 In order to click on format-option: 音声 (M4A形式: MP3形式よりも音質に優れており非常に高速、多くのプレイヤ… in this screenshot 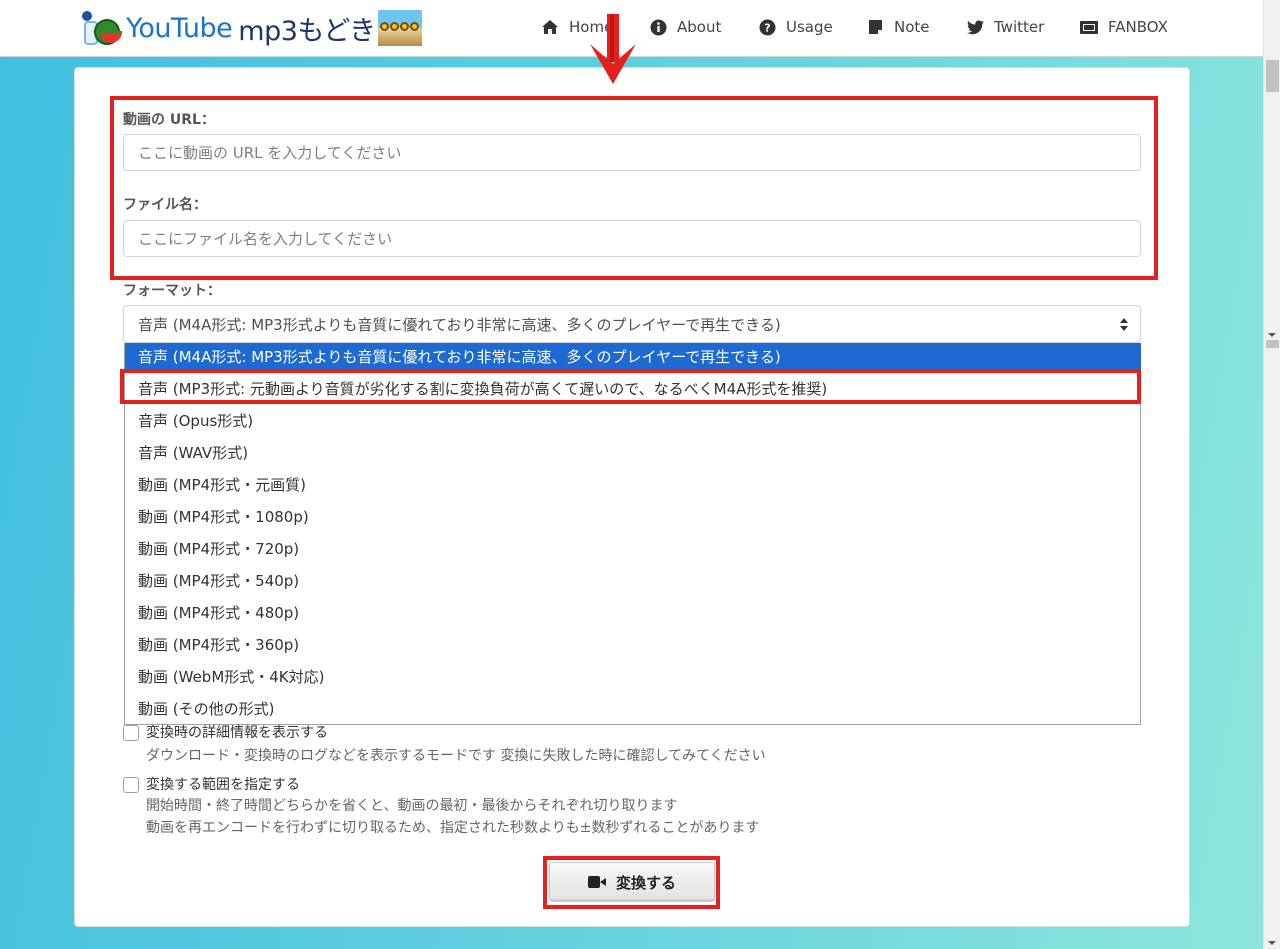, I will do `click(633, 356)`.